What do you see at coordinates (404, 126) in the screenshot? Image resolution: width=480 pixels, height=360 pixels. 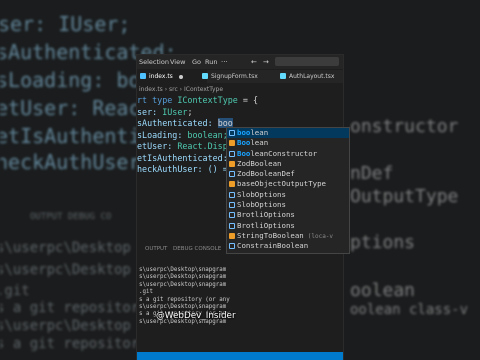 I see `bg-right-line: onstructor` at bounding box center [404, 126].